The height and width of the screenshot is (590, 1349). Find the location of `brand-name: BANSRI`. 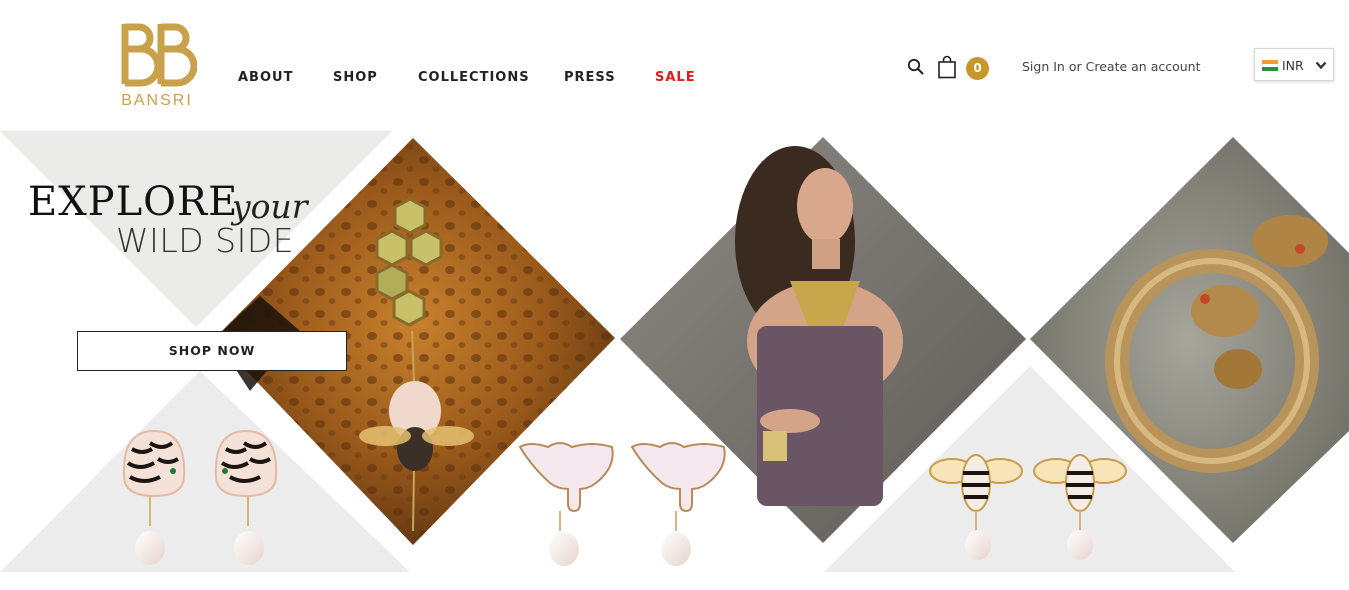

brand-name: BANSRI is located at coordinates (157, 100).